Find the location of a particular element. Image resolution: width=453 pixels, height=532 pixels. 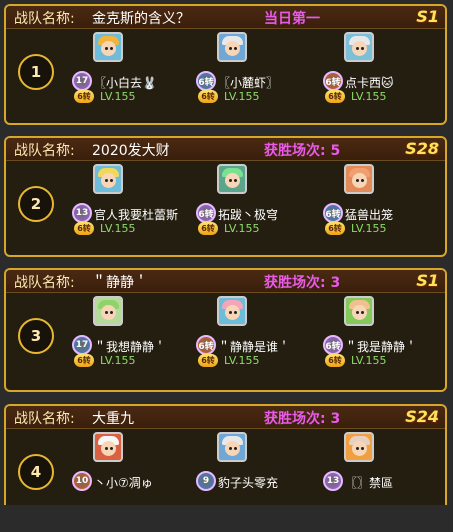

rank-badge-icon: 10 is located at coordinates (82, 481).